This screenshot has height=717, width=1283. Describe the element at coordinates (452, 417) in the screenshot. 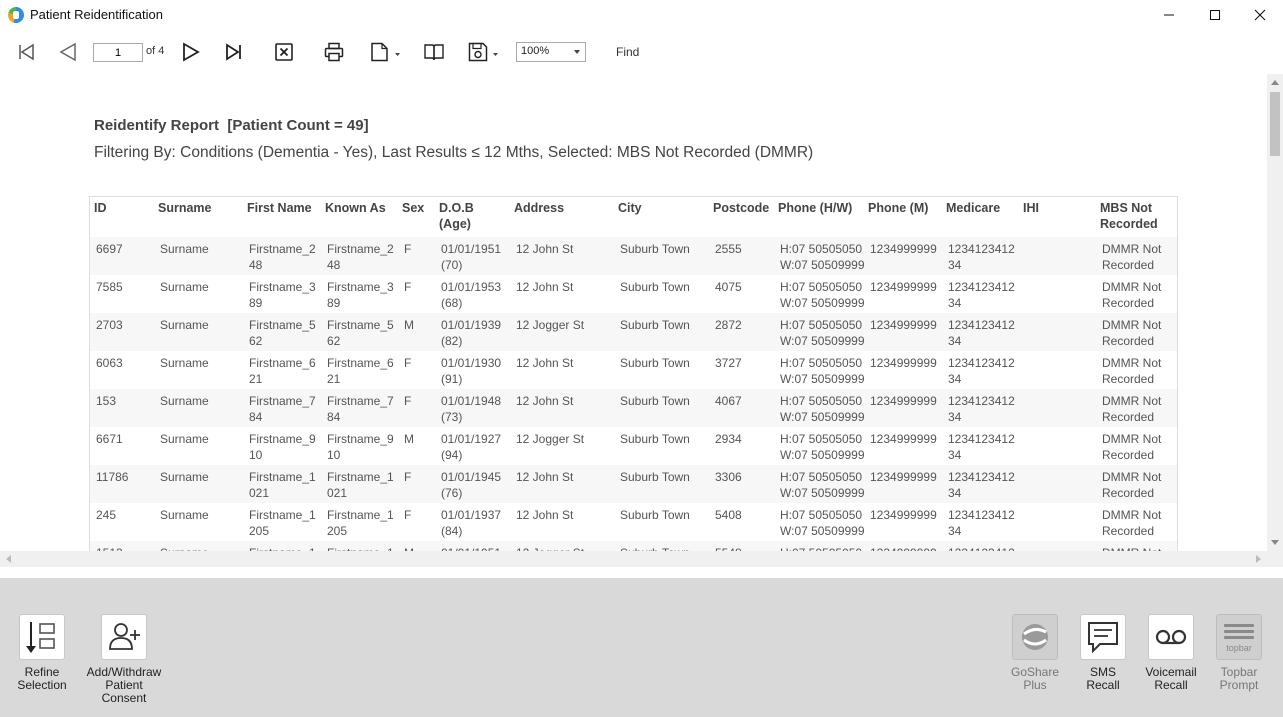

I see `dob-age: (73)` at that location.